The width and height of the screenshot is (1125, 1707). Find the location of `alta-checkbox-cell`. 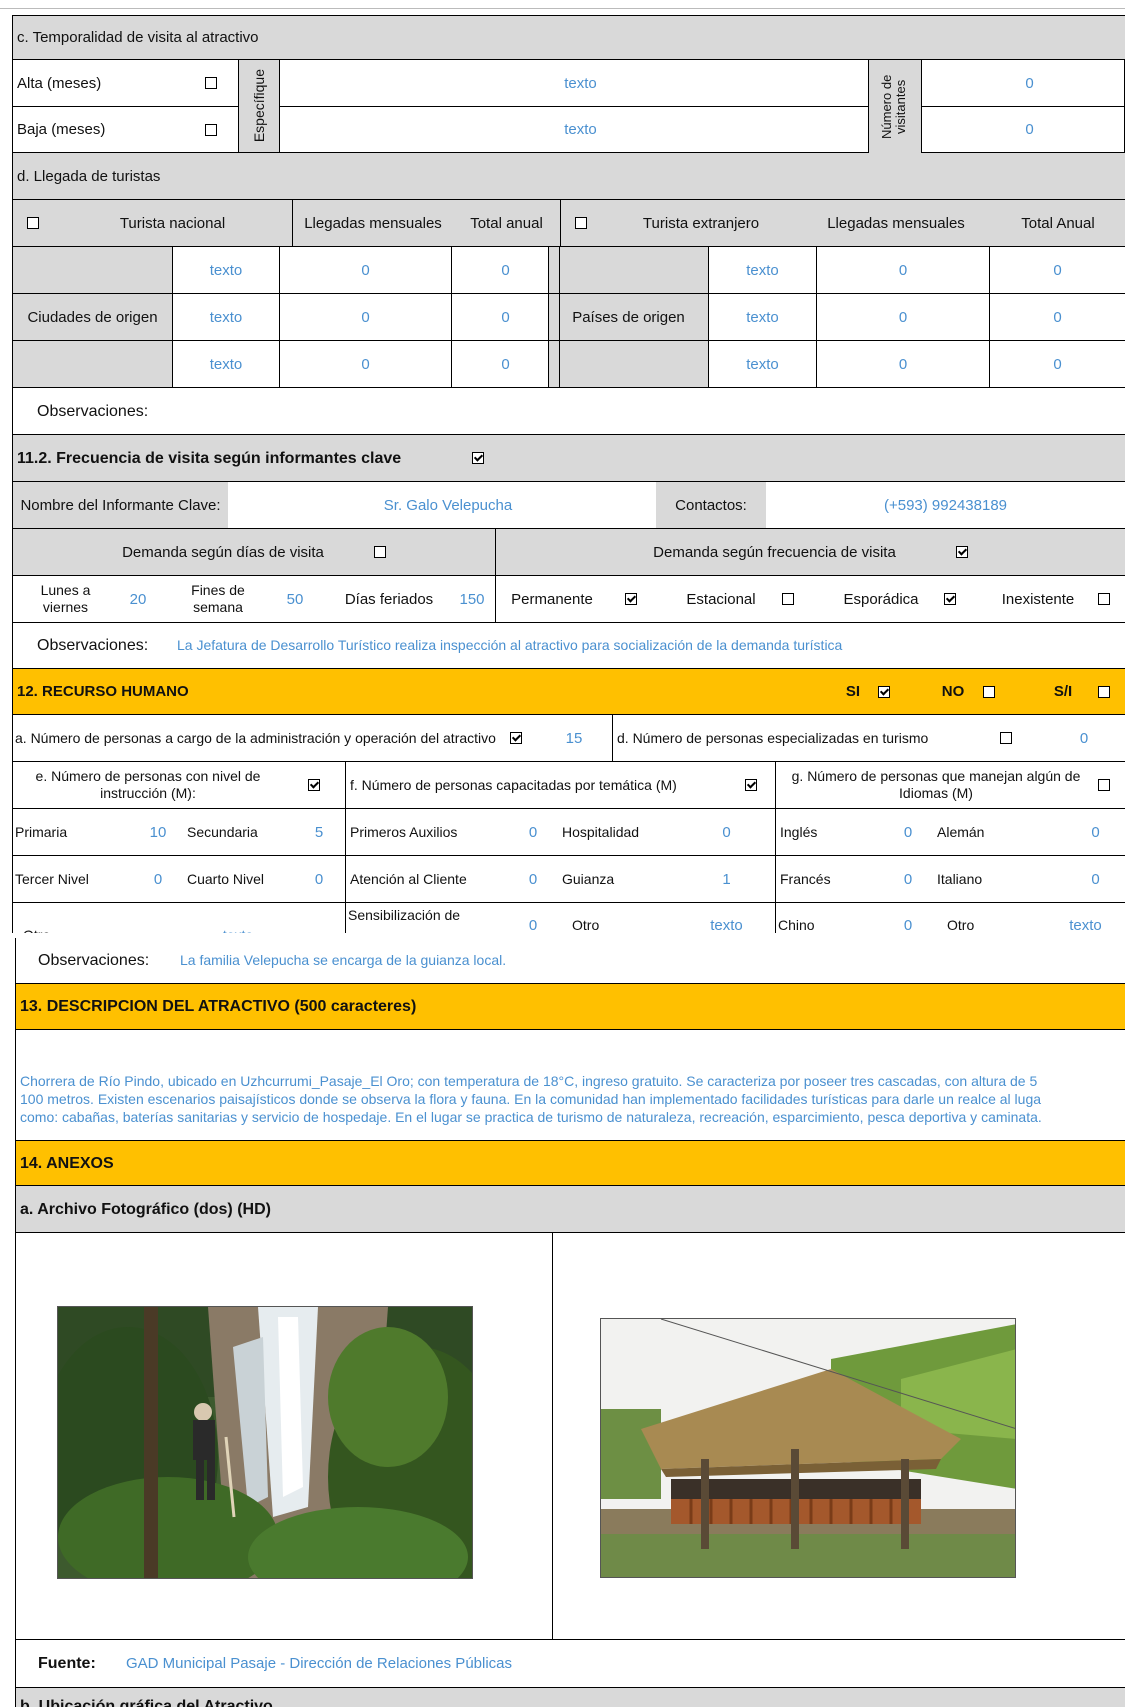

alta-checkbox-cell is located at coordinates (211, 83).